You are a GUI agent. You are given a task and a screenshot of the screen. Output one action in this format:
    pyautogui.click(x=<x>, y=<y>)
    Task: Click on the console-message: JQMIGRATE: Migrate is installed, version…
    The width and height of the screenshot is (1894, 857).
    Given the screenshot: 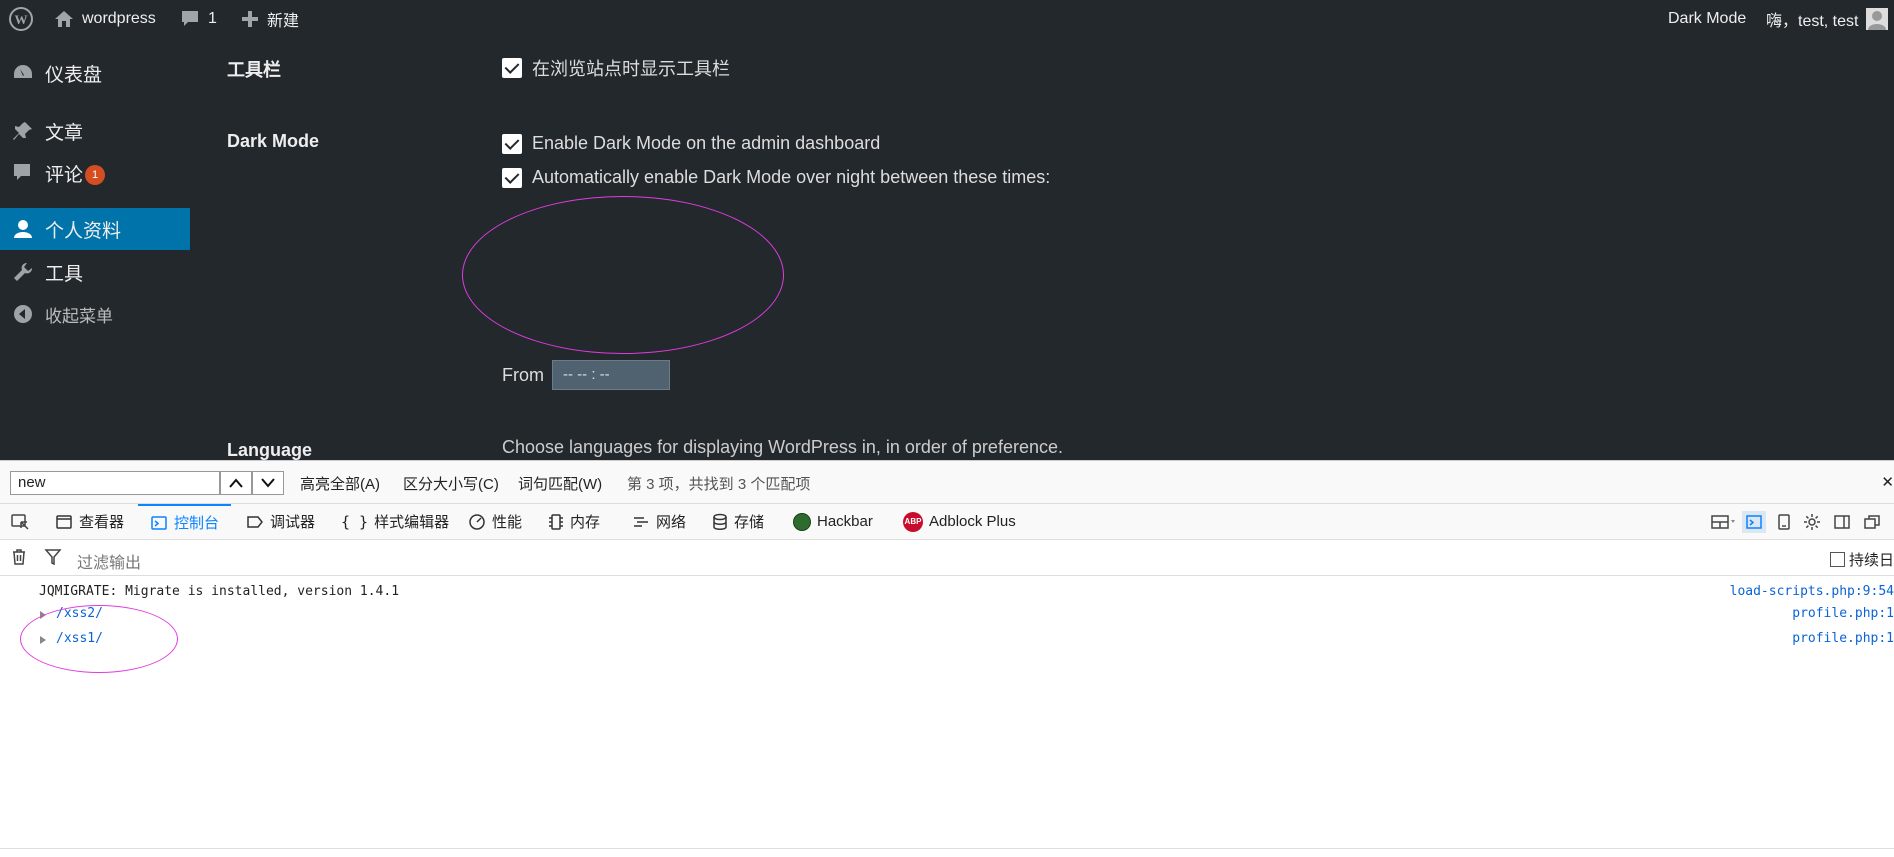 What is the action you would take?
    pyautogui.click(x=219, y=591)
    